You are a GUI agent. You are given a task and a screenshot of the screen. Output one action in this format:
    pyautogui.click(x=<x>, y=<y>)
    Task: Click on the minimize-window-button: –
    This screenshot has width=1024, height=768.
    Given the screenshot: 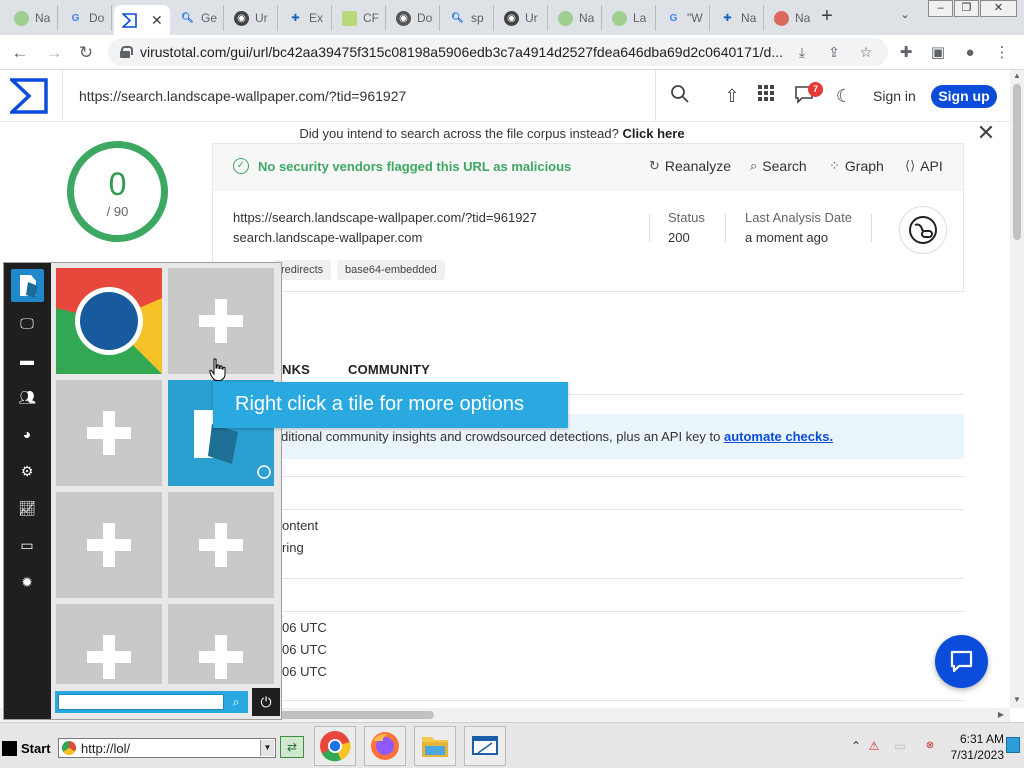 What is the action you would take?
    pyautogui.click(x=940, y=8)
    